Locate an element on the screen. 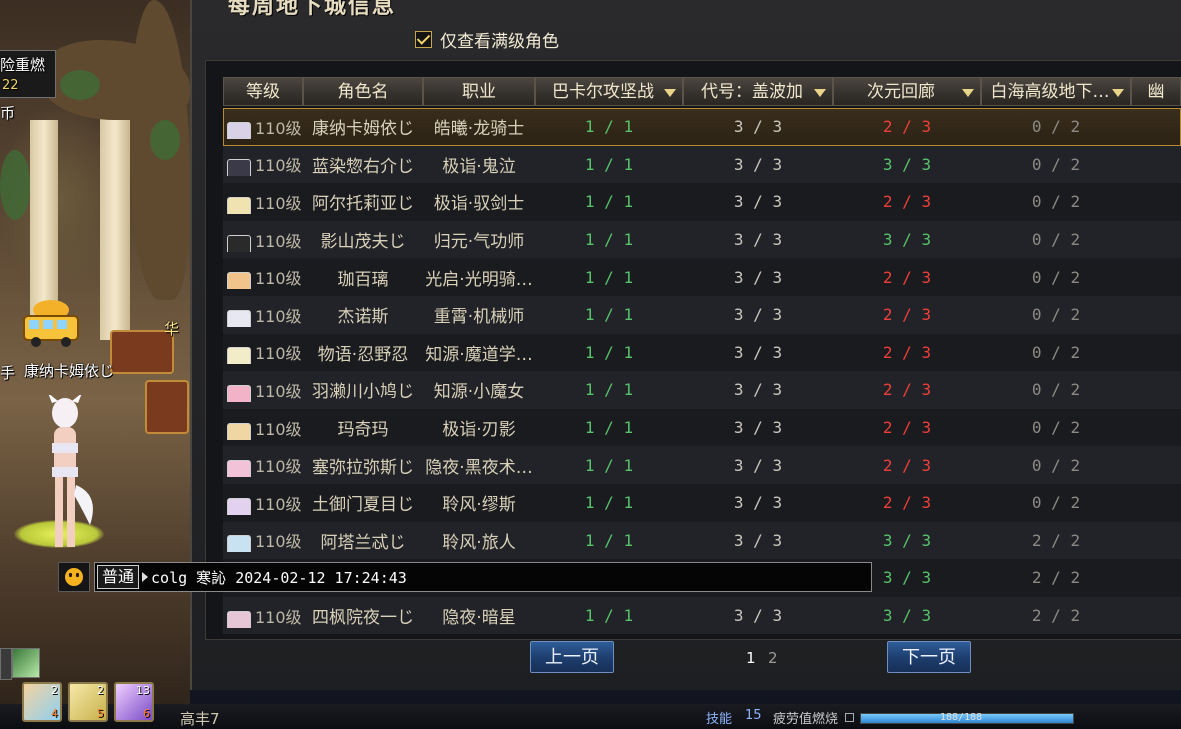 The image size is (1181, 729). item-count: 2 is located at coordinates (54, 690).